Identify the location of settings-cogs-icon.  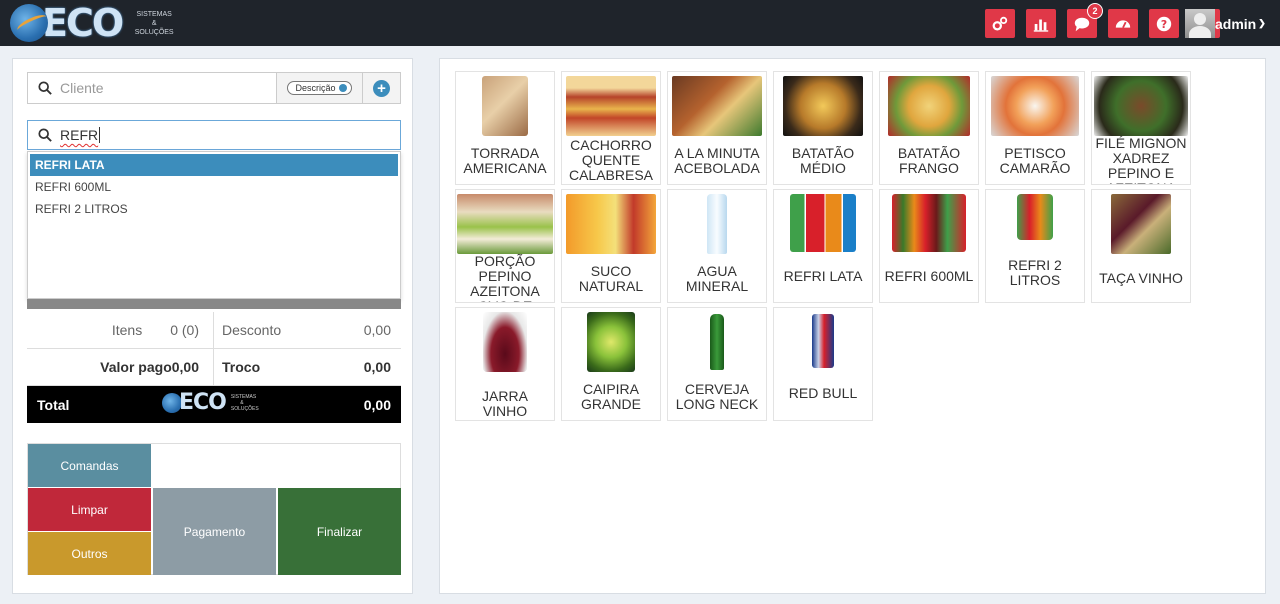
(1000, 23).